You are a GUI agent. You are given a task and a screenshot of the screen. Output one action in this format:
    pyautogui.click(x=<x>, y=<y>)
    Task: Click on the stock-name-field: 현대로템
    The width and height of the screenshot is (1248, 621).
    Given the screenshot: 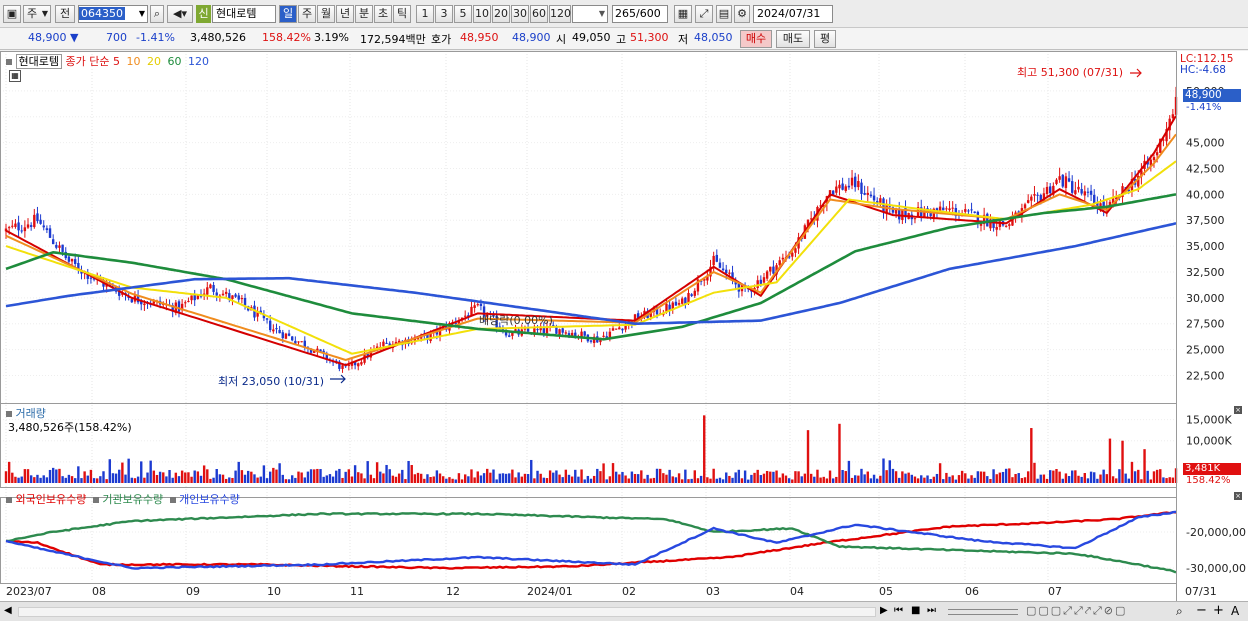 What is the action you would take?
    pyautogui.click(x=244, y=14)
    